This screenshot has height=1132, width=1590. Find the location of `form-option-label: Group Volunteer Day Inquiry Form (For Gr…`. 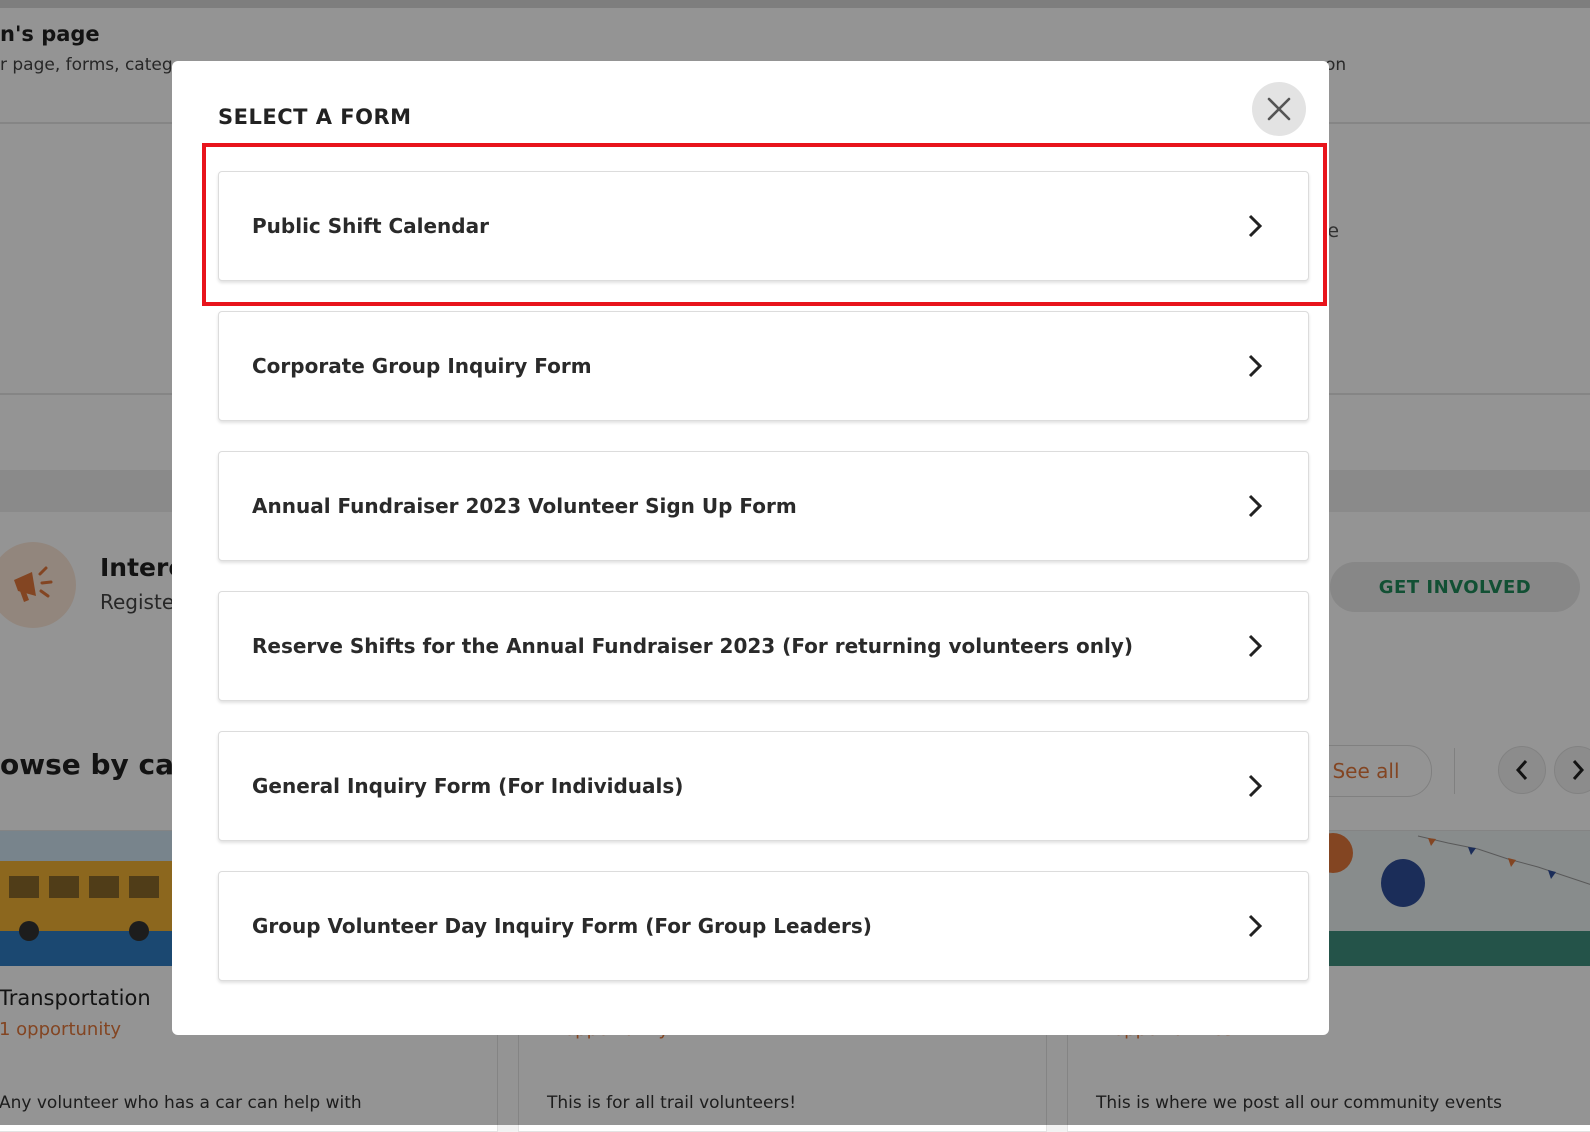

form-option-label: Group Volunteer Day Inquiry Form (For Gr… is located at coordinates (562, 926).